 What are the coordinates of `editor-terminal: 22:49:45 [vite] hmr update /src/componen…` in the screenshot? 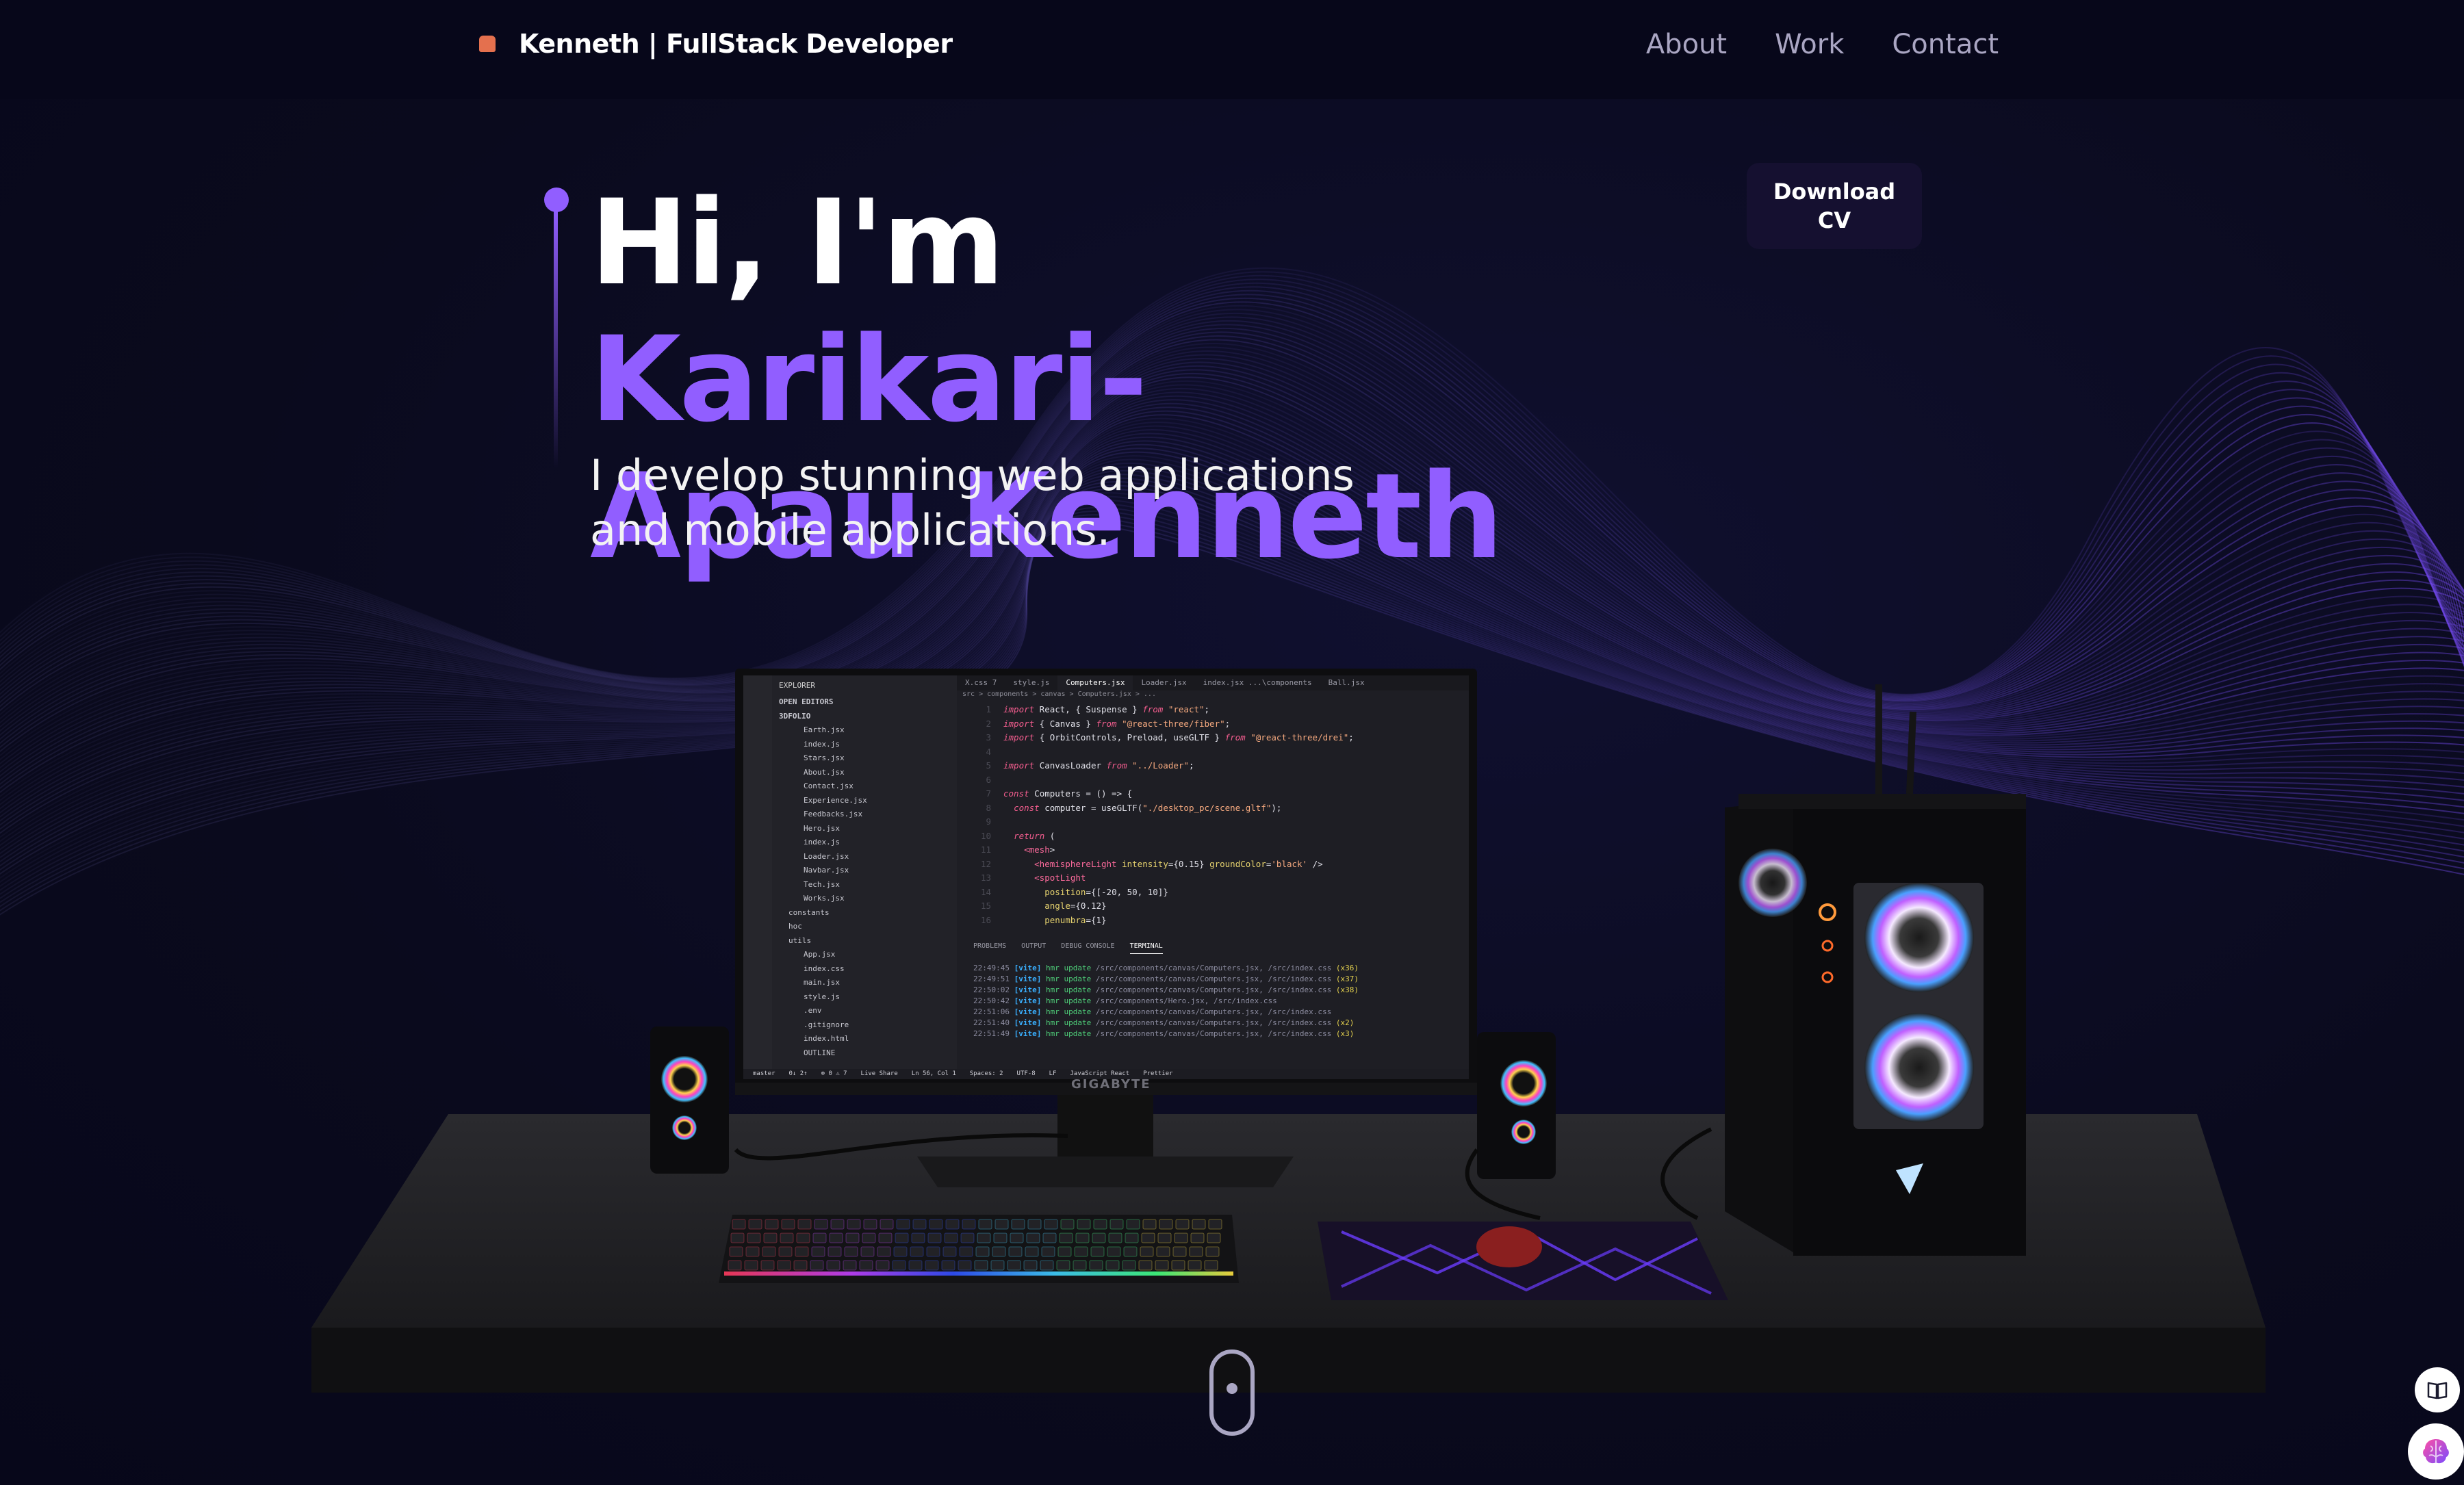 It's located at (1219, 1001).